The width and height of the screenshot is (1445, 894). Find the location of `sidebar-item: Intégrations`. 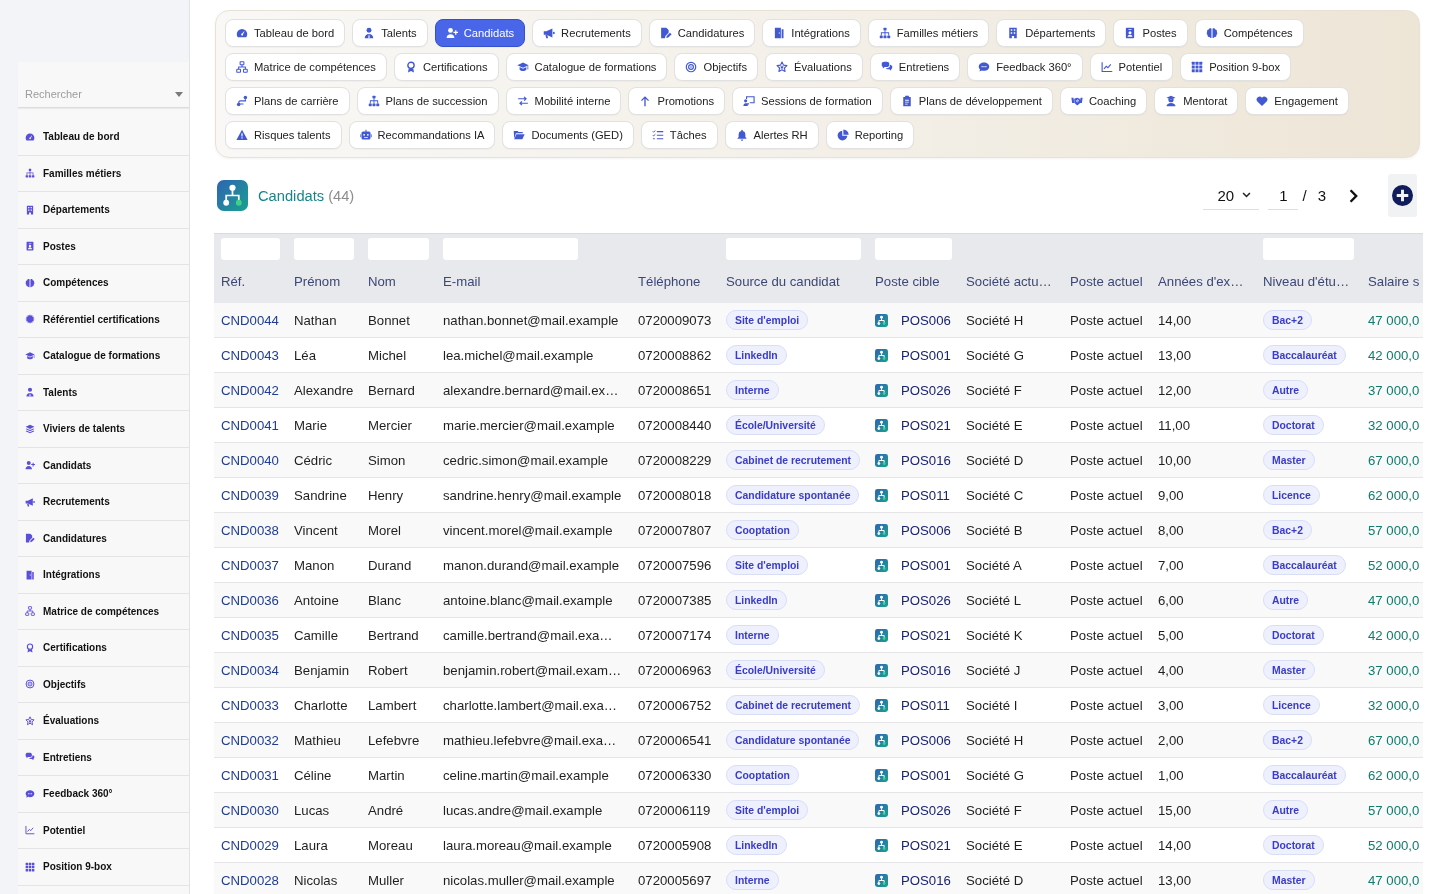

sidebar-item: Intégrations is located at coordinates (103, 575).